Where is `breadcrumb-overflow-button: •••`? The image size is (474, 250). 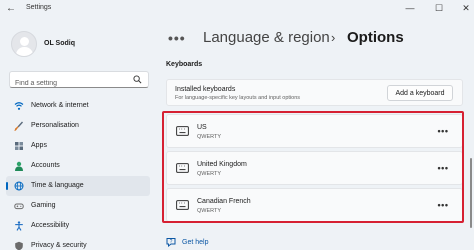 breadcrumb-overflow-button: ••• is located at coordinates (177, 38).